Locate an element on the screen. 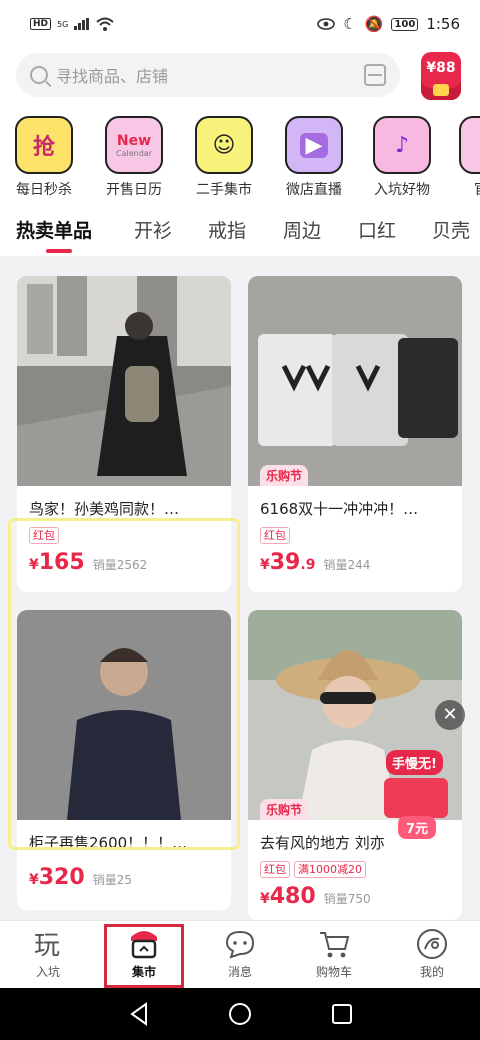 The image size is (480, 1040). tab-hot: 热卖单品 is located at coordinates (54, 234).